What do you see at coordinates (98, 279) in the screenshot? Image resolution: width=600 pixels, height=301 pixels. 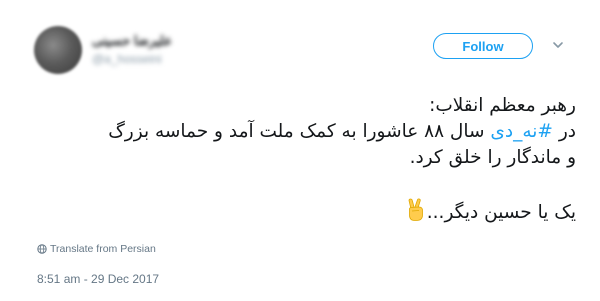 I see `tweet-timestamp: 8:51 am - 29 Dec 2017` at bounding box center [98, 279].